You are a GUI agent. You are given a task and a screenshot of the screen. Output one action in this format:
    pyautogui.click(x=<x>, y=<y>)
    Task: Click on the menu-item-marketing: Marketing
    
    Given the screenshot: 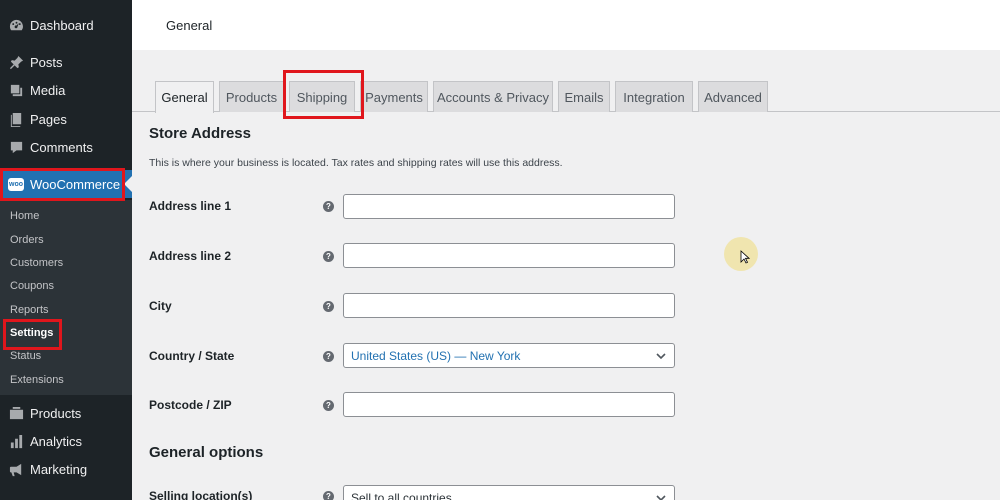 What is the action you would take?
    pyautogui.click(x=66, y=469)
    